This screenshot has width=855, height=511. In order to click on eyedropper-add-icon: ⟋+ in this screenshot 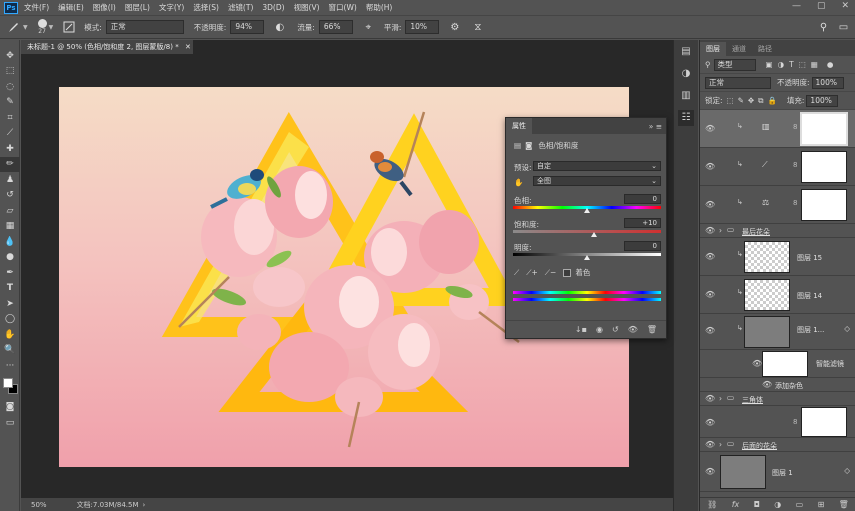, I will do `click(532, 273)`.